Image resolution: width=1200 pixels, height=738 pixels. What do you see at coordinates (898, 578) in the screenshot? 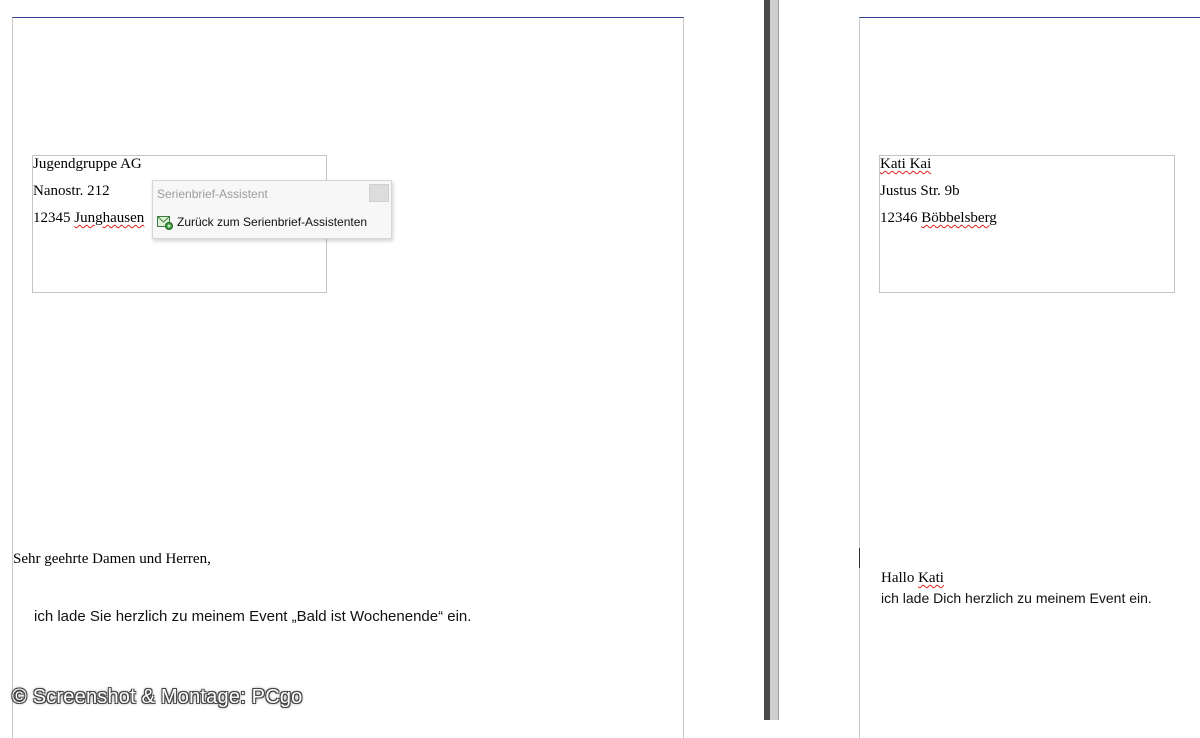
I see `salutation-prefix: Hallo` at bounding box center [898, 578].